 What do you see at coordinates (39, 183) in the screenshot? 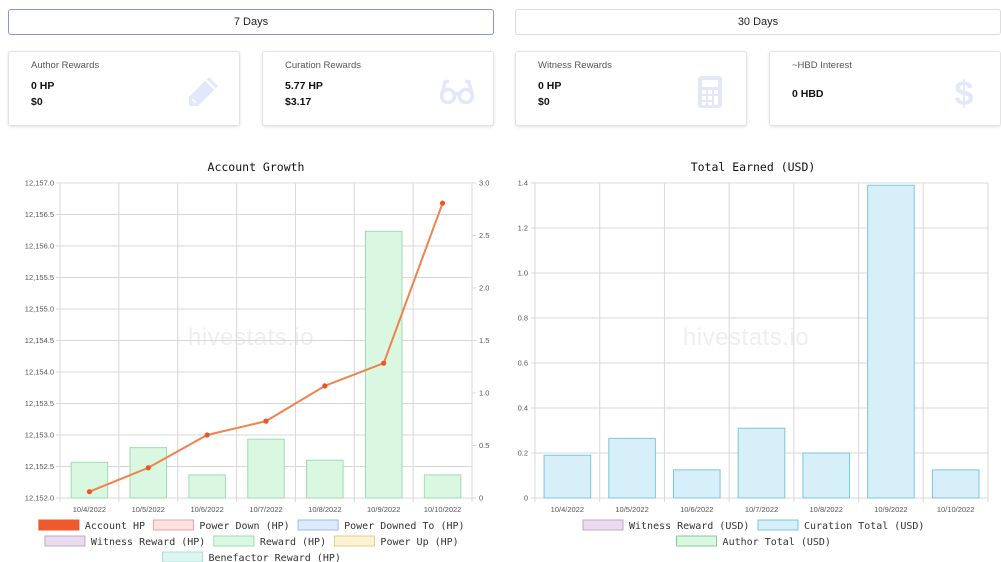
I see `y-tick-label: 12,157.0` at bounding box center [39, 183].